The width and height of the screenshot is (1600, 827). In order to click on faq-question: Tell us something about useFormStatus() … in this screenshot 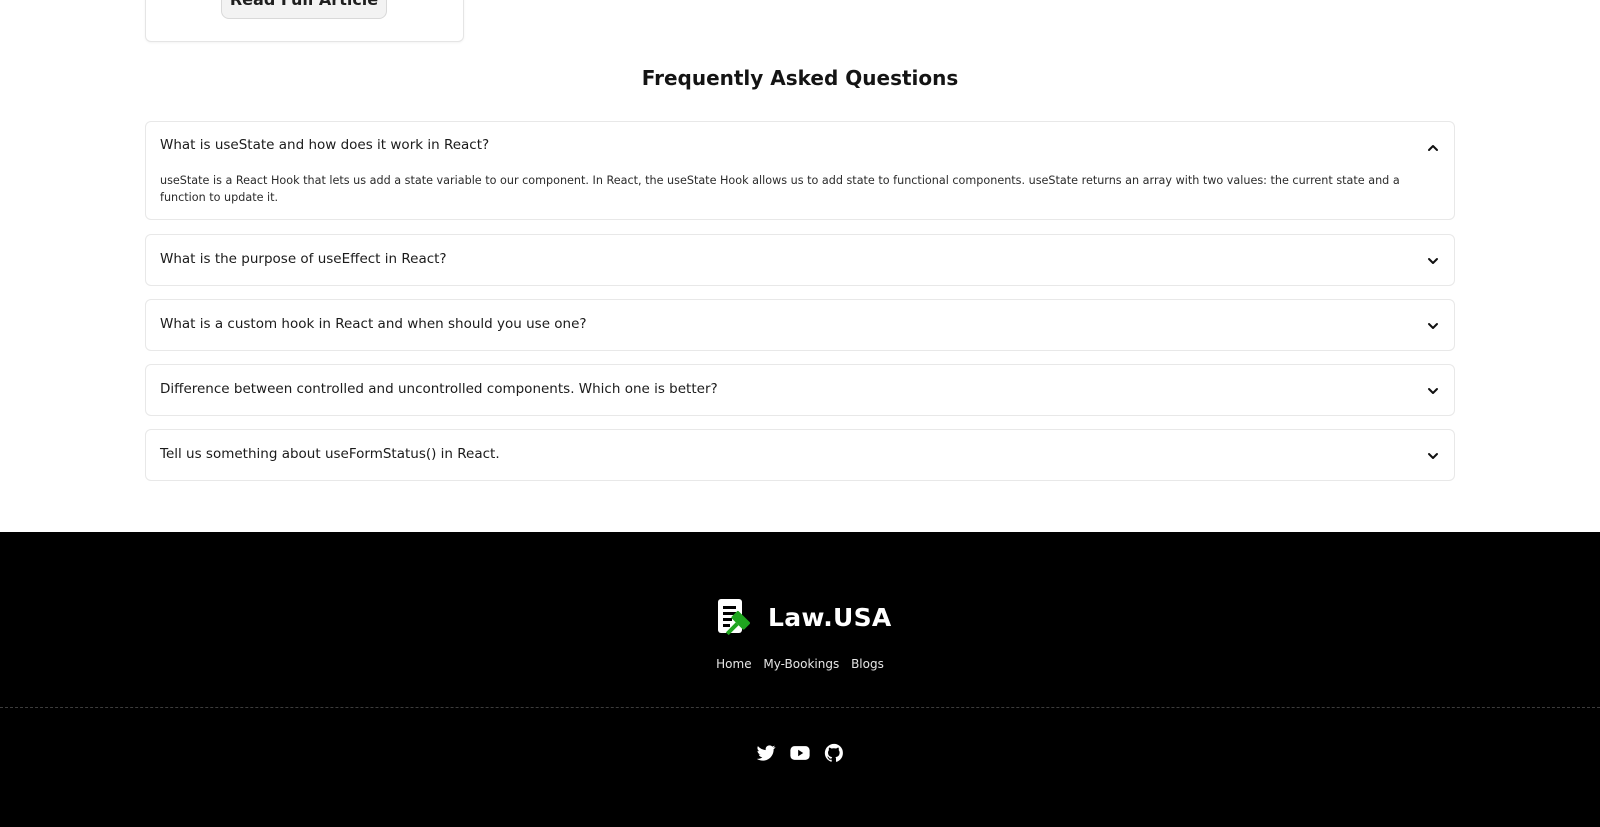, I will do `click(330, 454)`.